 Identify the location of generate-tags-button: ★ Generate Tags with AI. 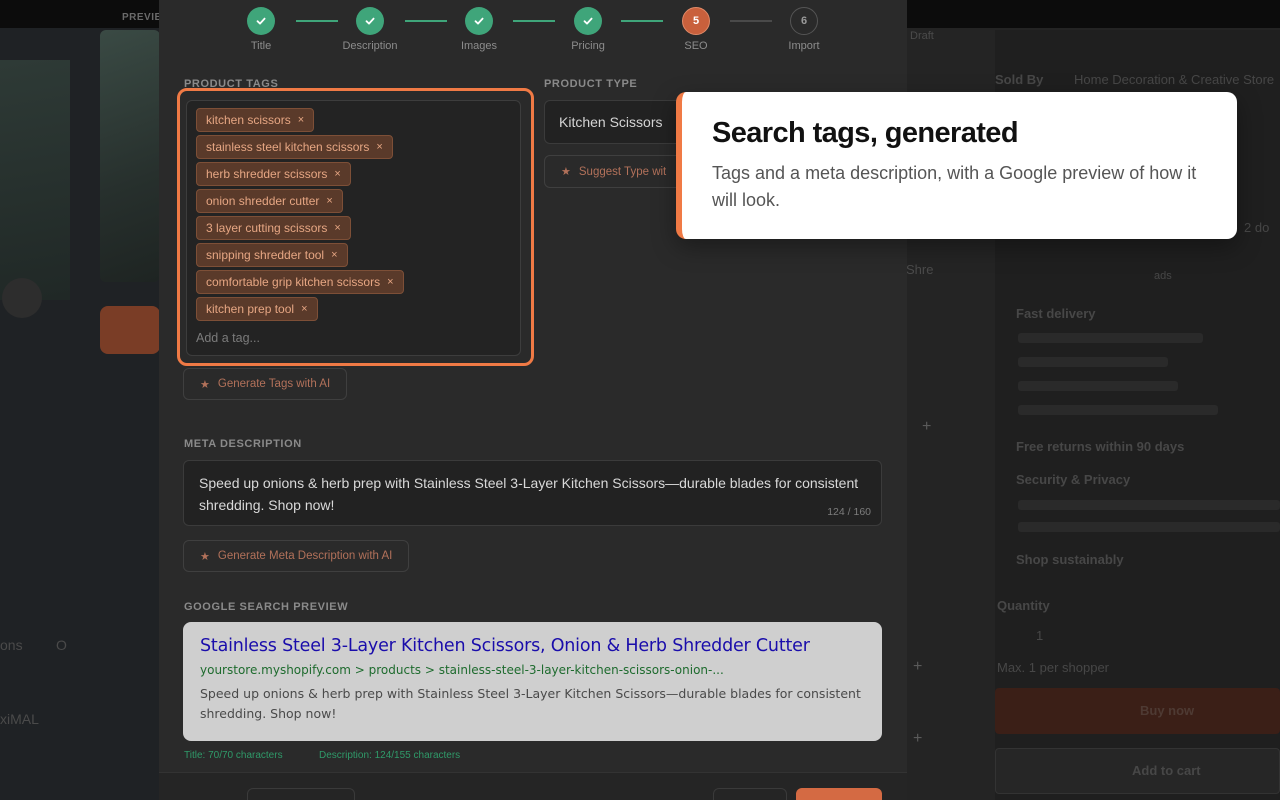
(265, 384).